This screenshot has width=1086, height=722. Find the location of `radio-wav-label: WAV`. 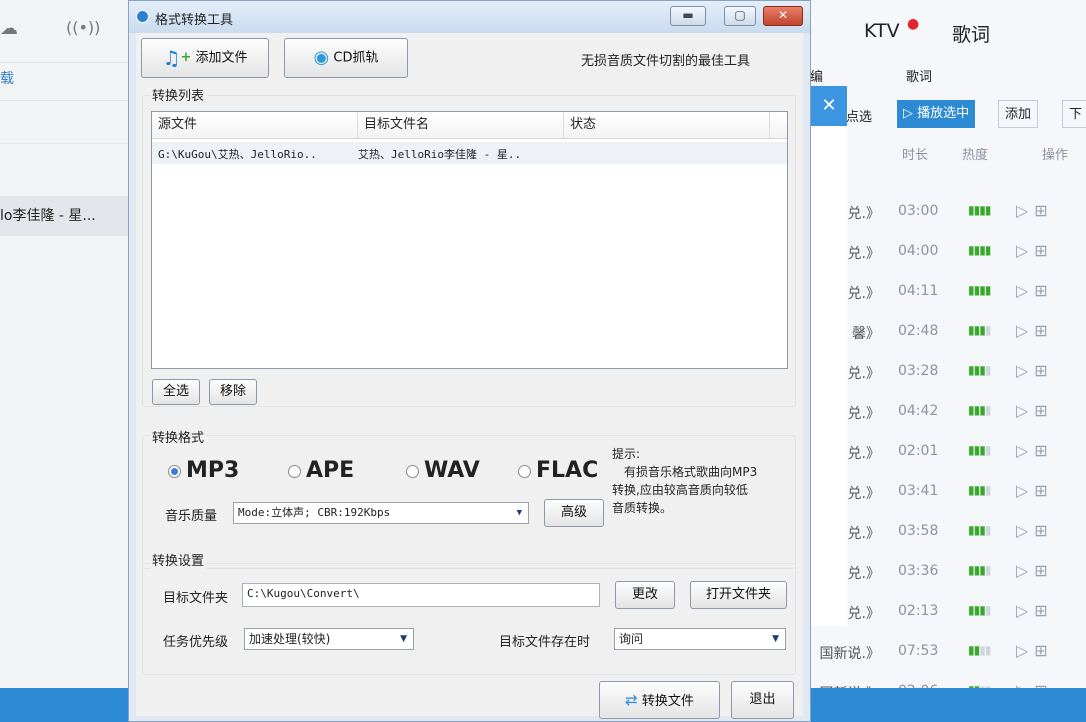

radio-wav-label: WAV is located at coordinates (452, 470).